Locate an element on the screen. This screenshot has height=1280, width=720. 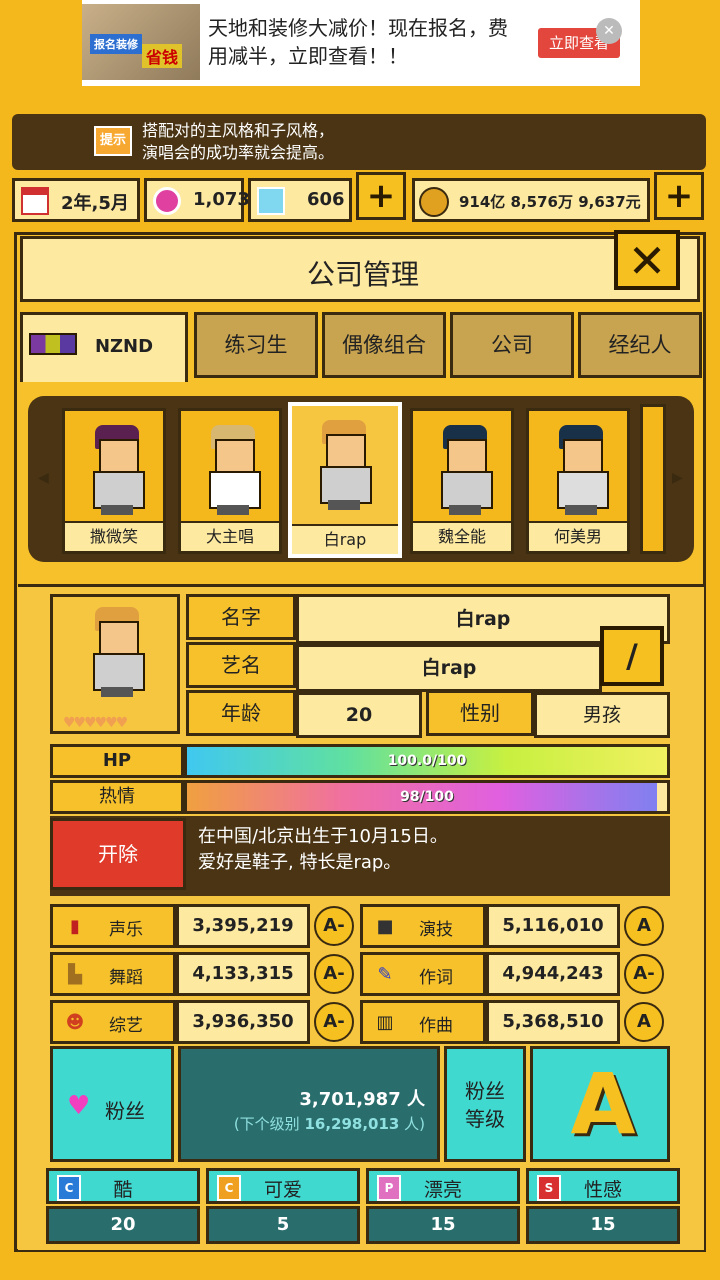
stat-label: 声乐 is located at coordinates (126, 930).